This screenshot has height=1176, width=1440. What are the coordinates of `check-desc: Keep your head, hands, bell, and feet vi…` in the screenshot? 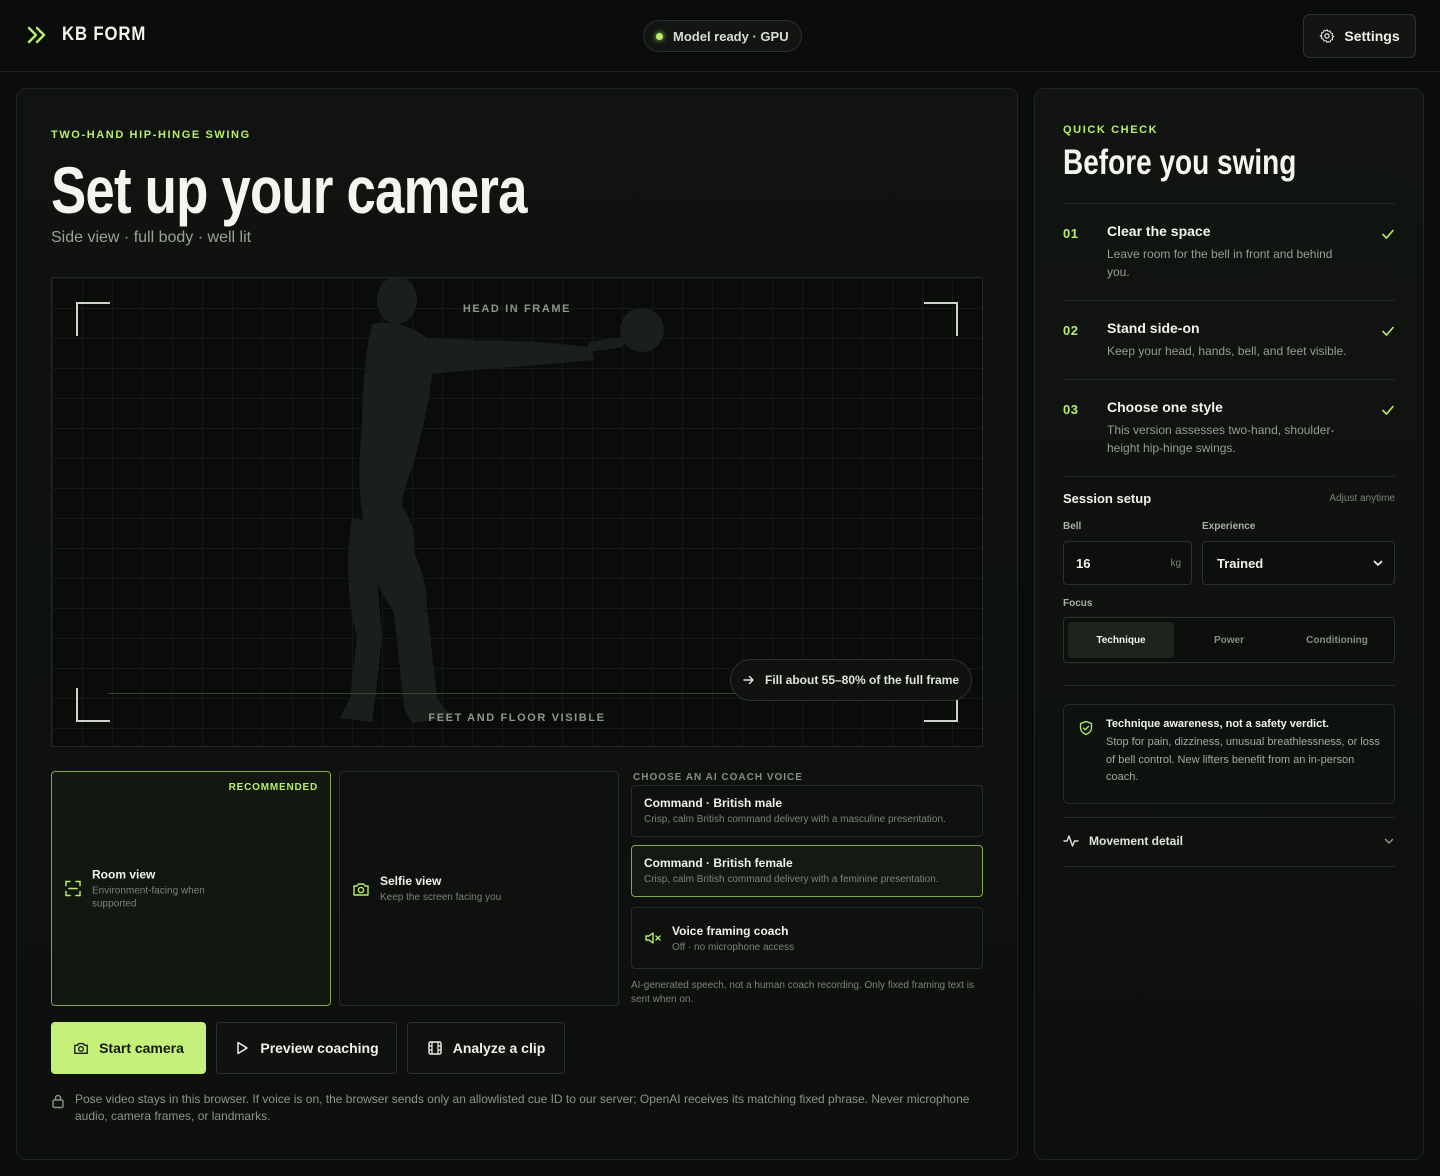 It's located at (1227, 351).